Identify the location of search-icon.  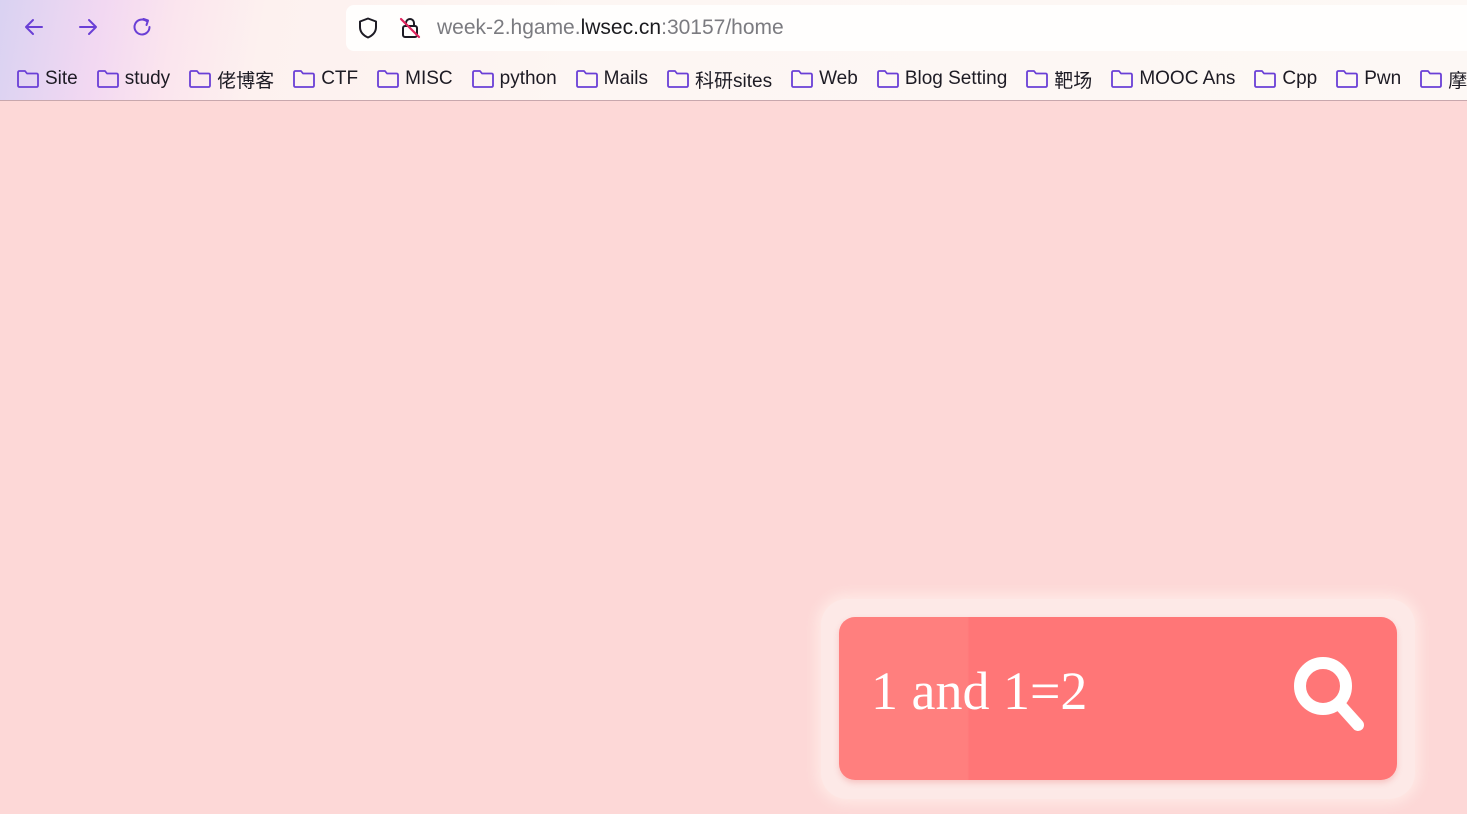
(1328, 695).